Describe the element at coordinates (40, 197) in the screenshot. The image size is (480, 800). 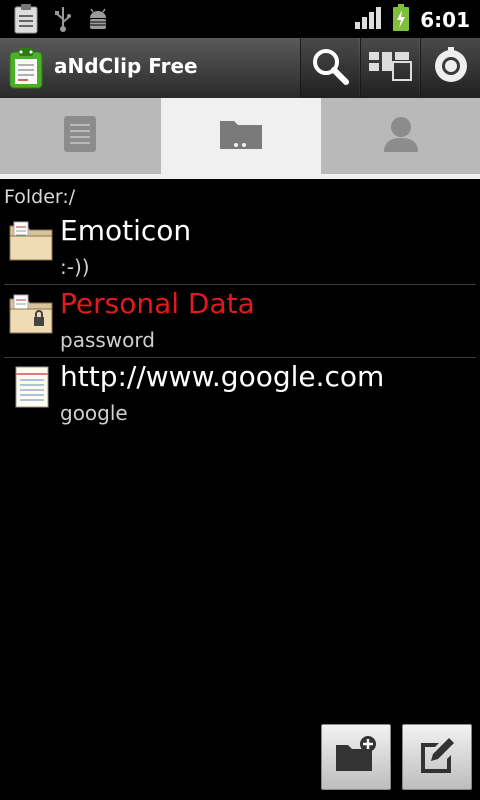
I see `folder-path: Folder:/` at that location.